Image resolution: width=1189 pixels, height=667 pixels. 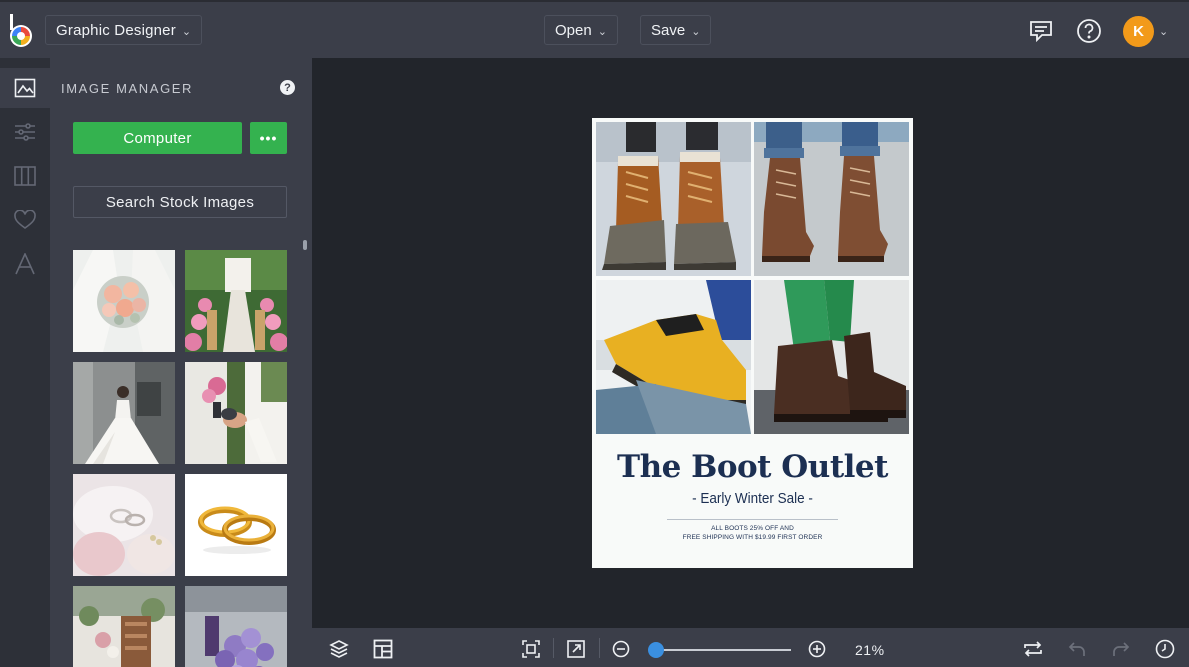 What do you see at coordinates (576, 649) in the screenshot?
I see `expand-icon` at bounding box center [576, 649].